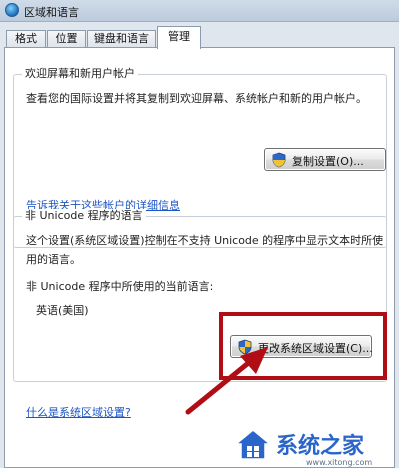  I want to click on watermark: 系统之家 www.xitong.com, so click(313, 444).